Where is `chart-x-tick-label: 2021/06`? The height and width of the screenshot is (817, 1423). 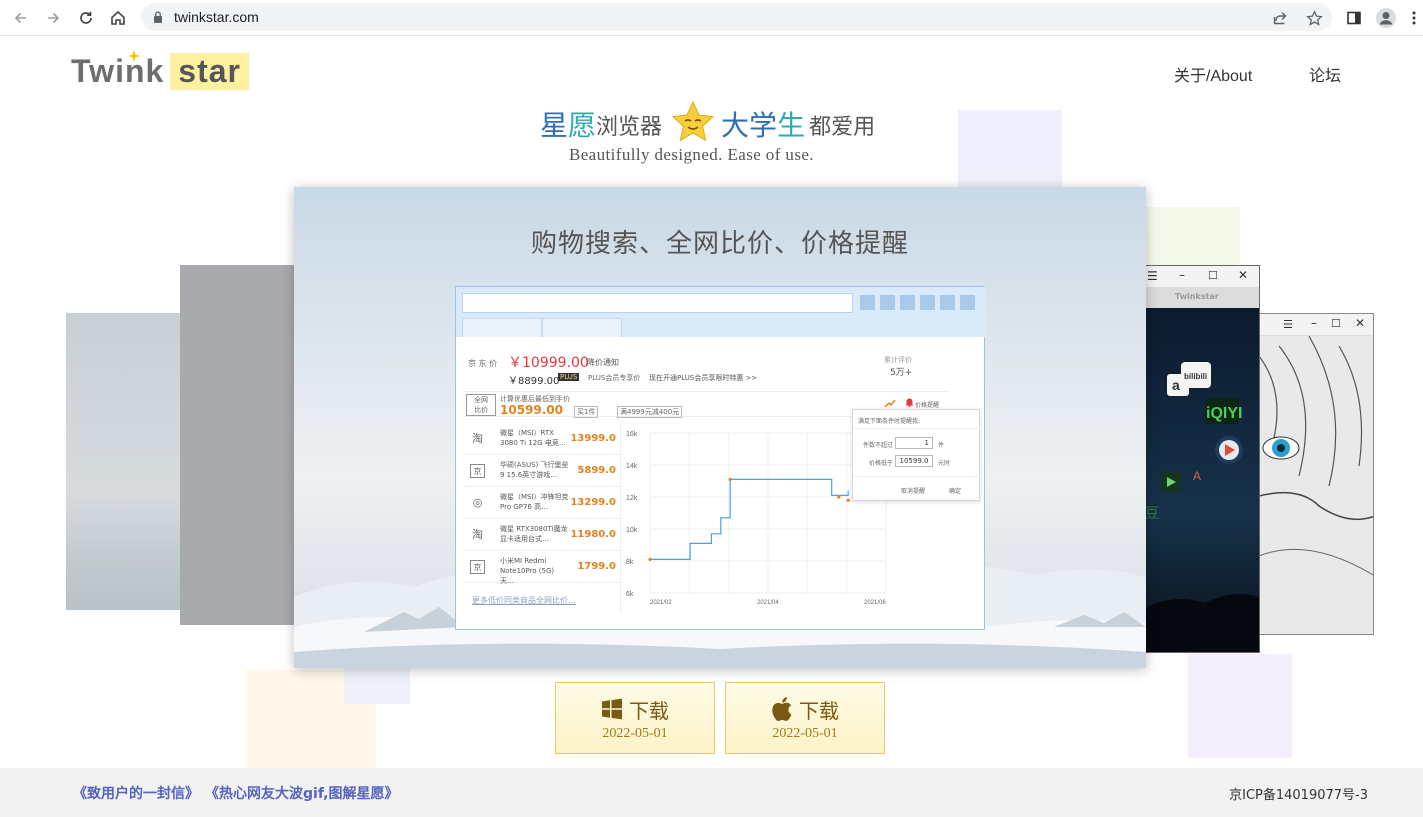 chart-x-tick-label: 2021/06 is located at coordinates (875, 603).